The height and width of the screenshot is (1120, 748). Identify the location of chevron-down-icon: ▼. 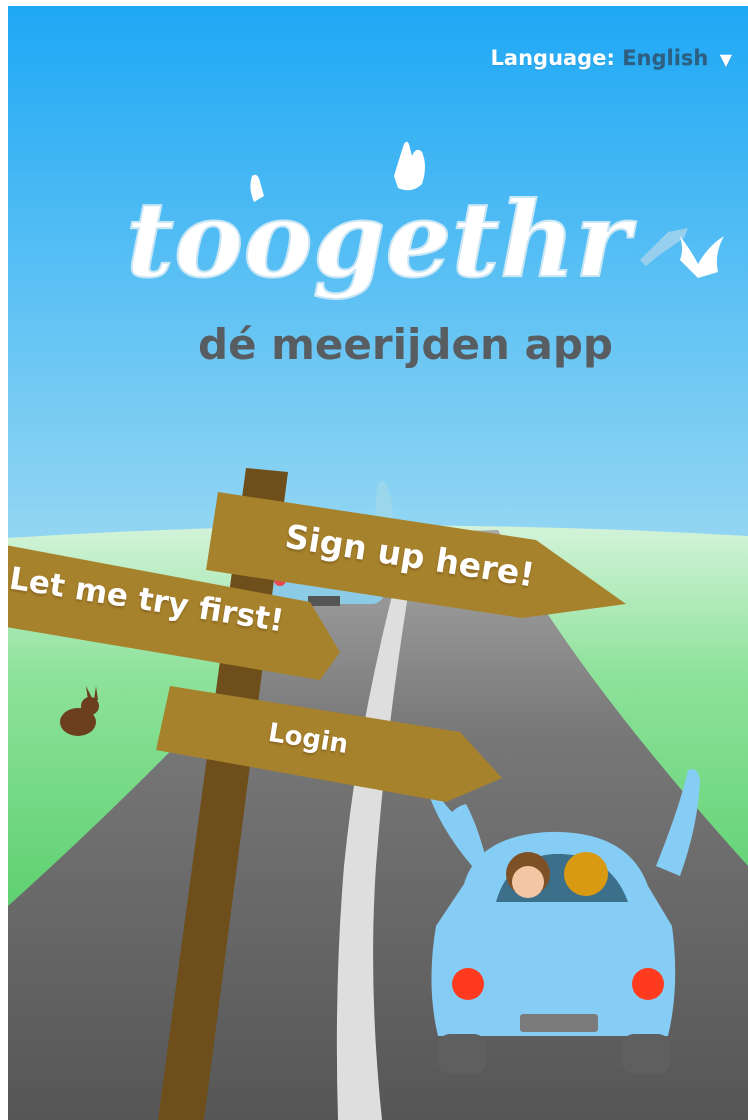
(725, 59).